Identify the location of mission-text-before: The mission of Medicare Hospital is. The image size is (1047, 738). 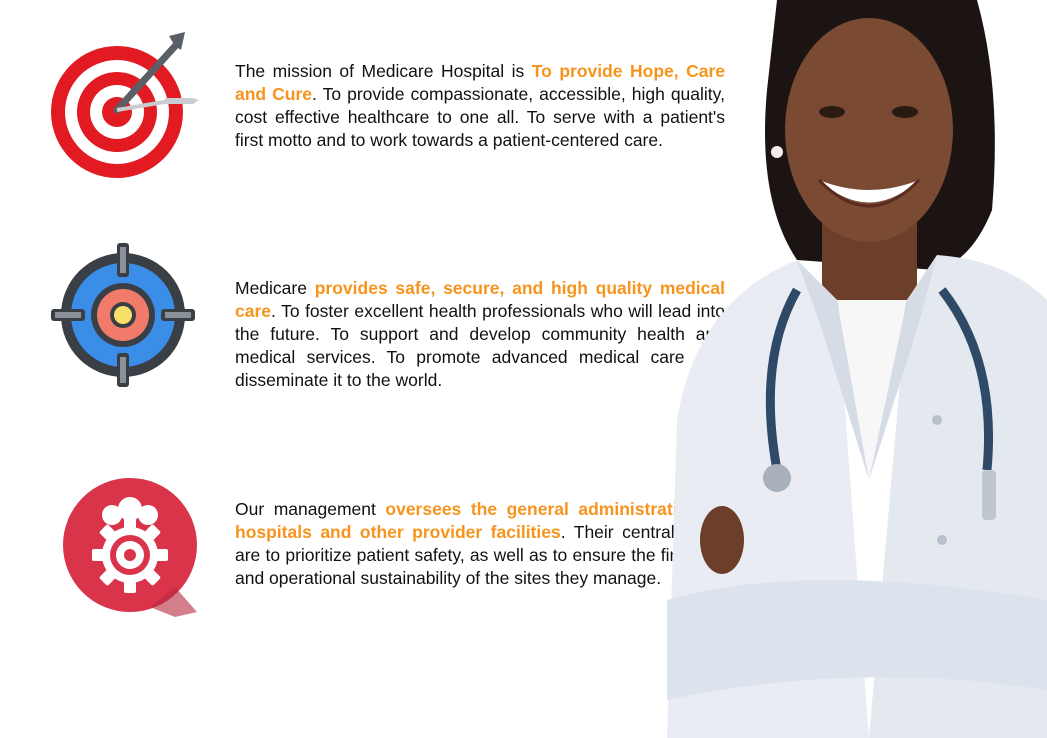
(383, 71).